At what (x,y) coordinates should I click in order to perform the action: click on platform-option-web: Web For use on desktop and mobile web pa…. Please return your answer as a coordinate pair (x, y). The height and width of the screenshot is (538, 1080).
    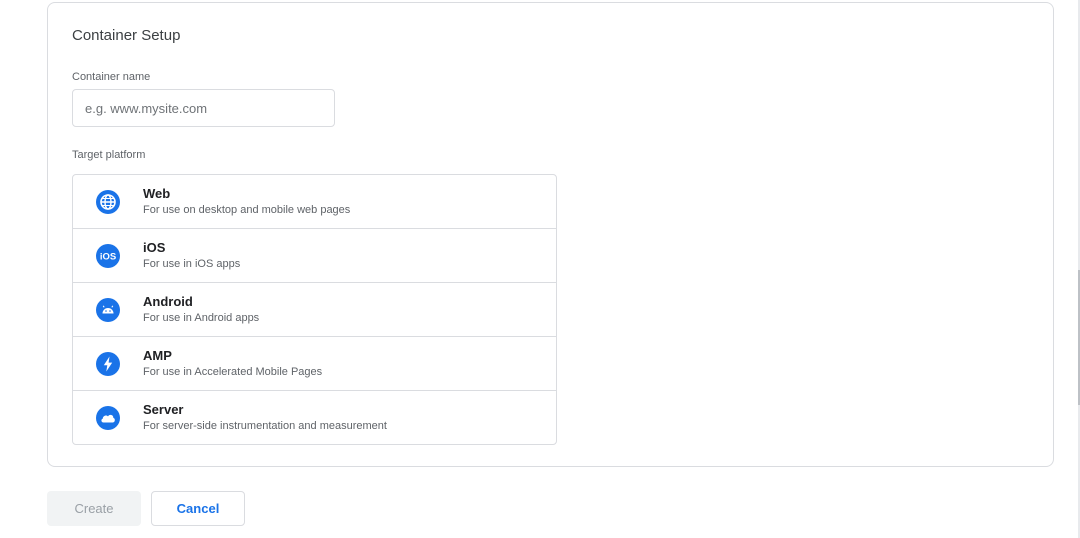
    Looking at the image, I should click on (314, 202).